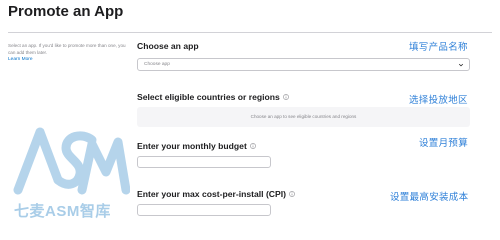 The width and height of the screenshot is (500, 240). Describe the element at coordinates (461, 65) in the screenshot. I see `chevron-down-icon` at that location.